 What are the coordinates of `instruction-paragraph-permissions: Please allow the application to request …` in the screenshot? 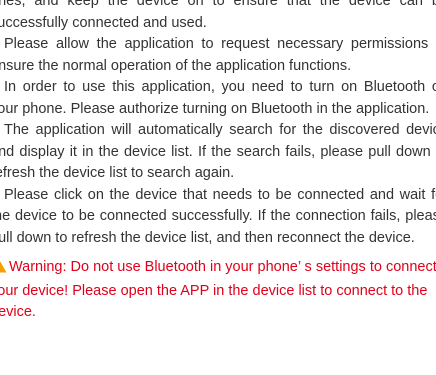 It's located at (218, 55).